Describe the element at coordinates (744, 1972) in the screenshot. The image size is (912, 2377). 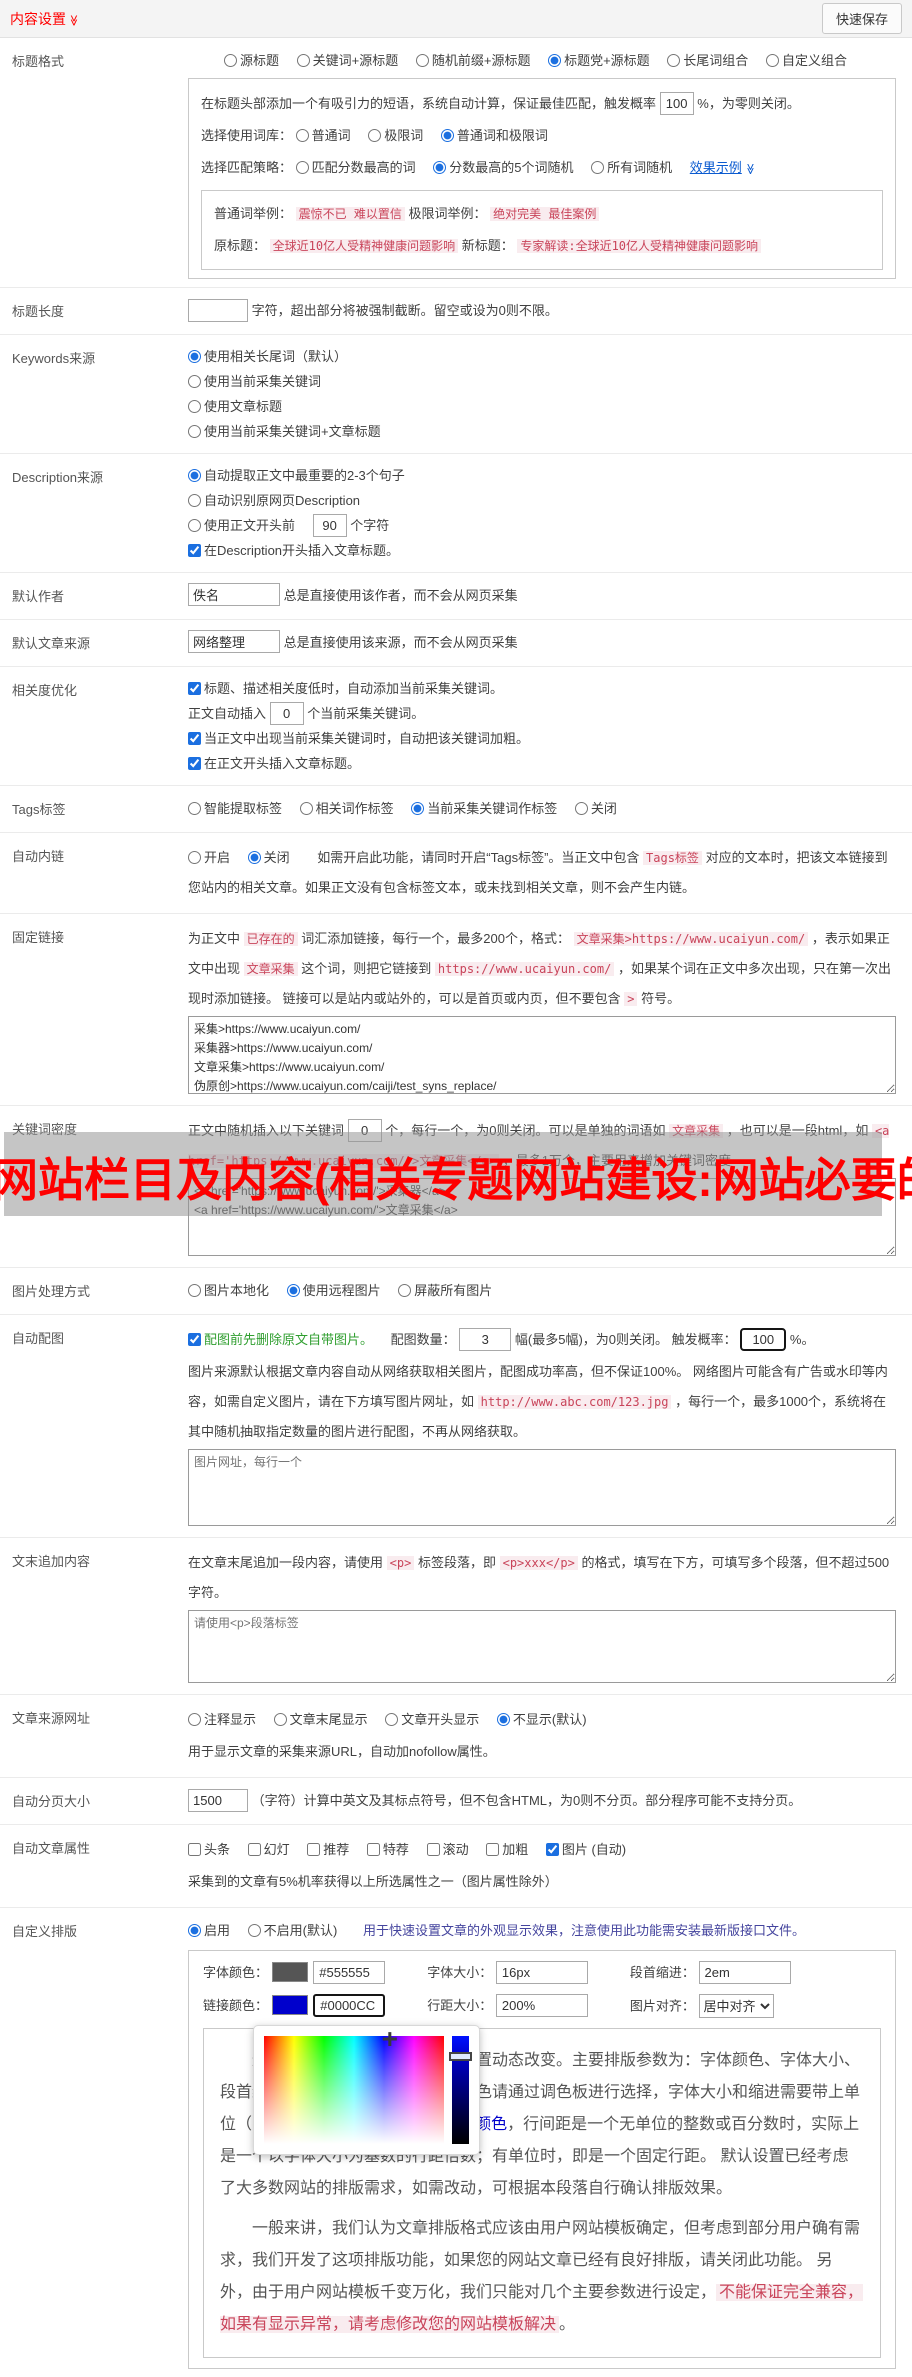
I see `indent-input` at that location.